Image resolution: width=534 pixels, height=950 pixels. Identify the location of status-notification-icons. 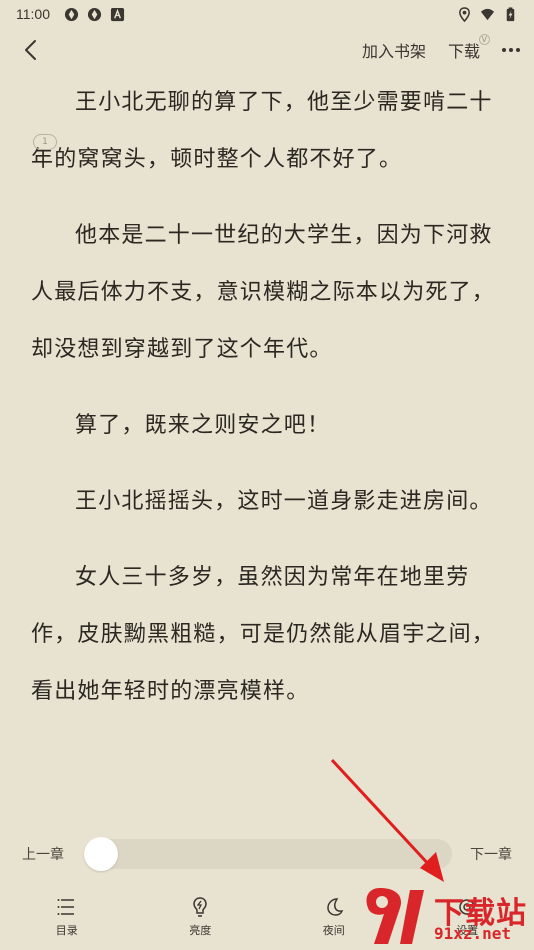
(94, 14).